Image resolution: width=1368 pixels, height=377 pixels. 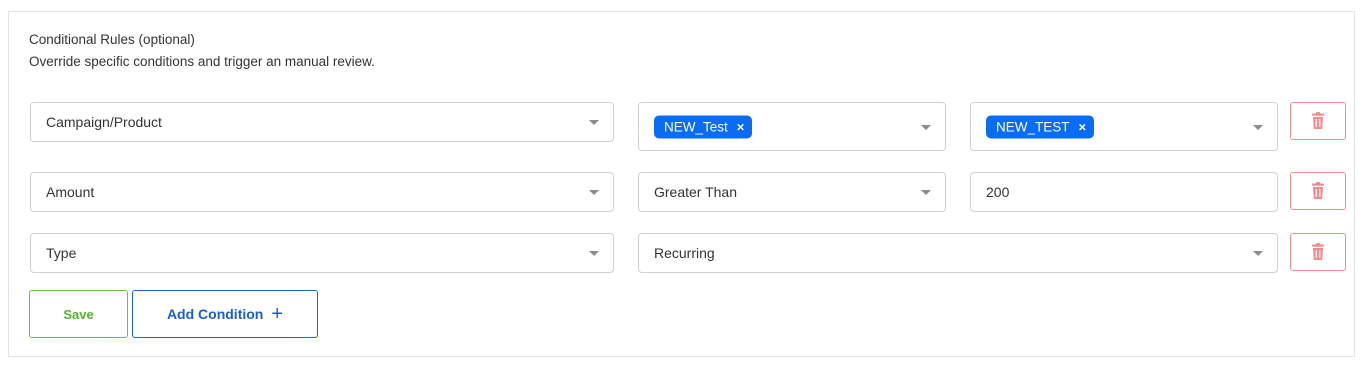 I want to click on rule-1-operator-tag: NEW_Test ×, so click(x=703, y=126).